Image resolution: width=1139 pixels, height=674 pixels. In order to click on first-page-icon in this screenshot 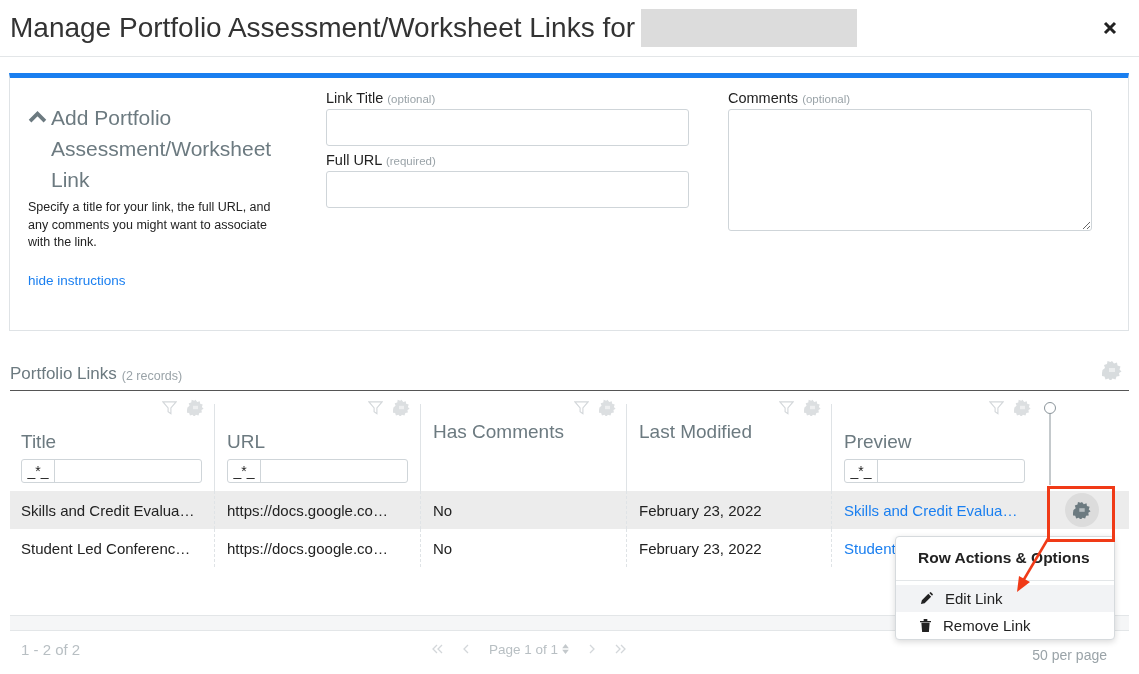, I will do `click(437, 649)`.